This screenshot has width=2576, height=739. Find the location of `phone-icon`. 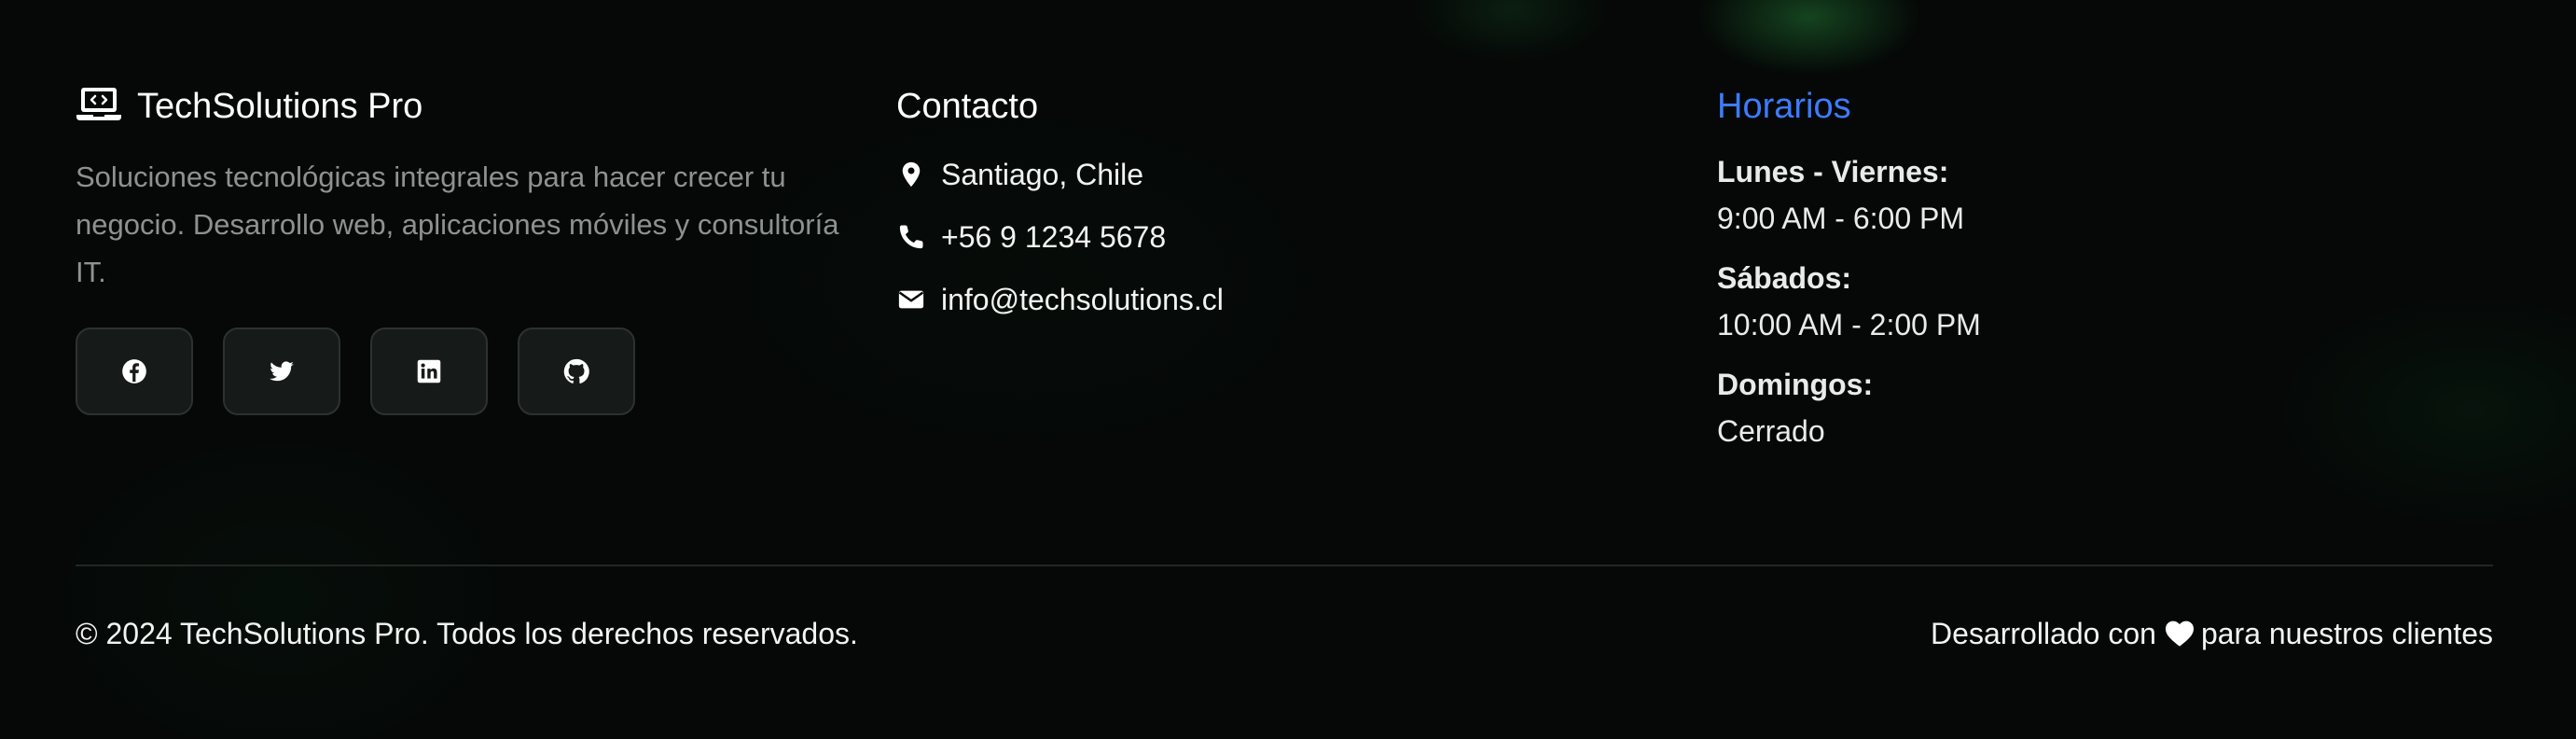

phone-icon is located at coordinates (911, 237).